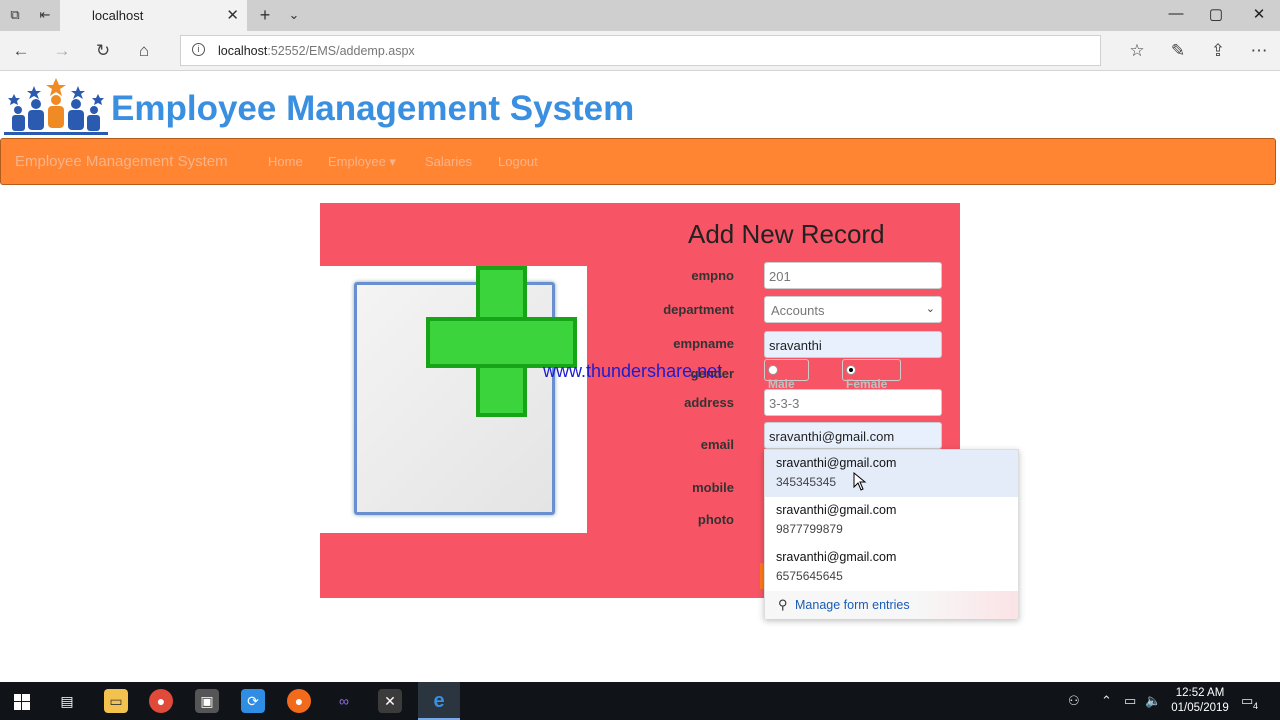 The image size is (1280, 720). I want to click on radio-unchecked-icon, so click(773, 370).